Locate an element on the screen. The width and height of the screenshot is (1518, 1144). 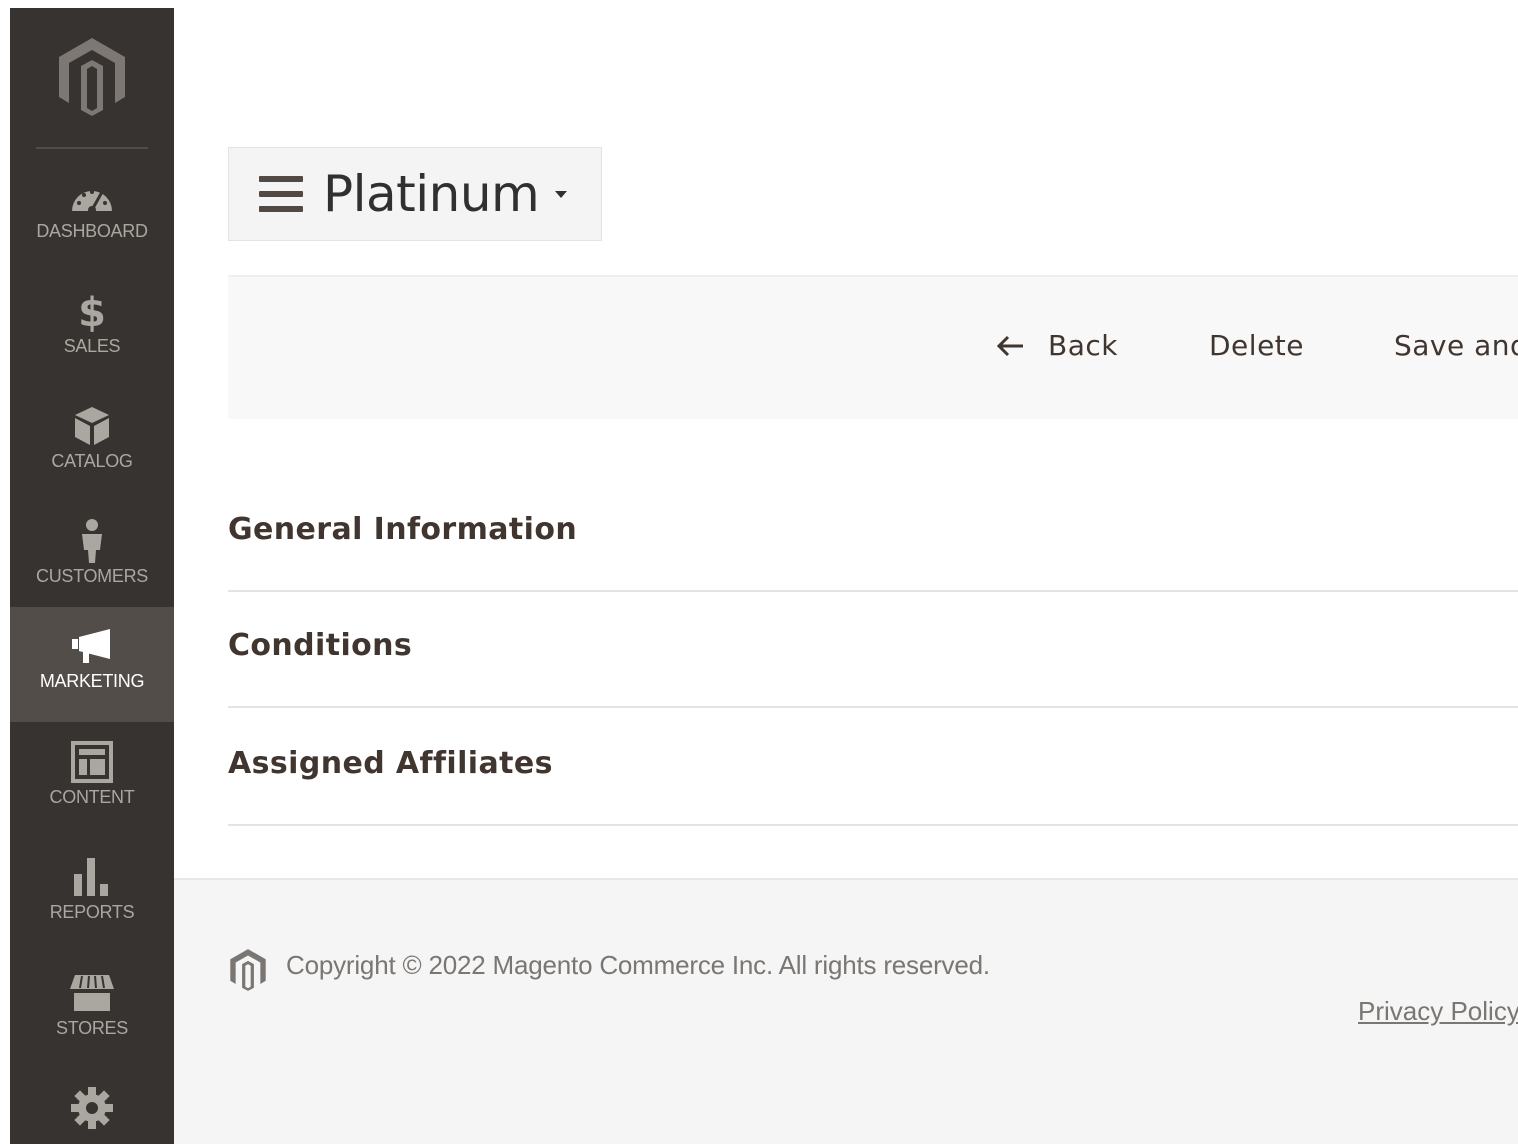
delete-button: Delete is located at coordinates (1256, 345).